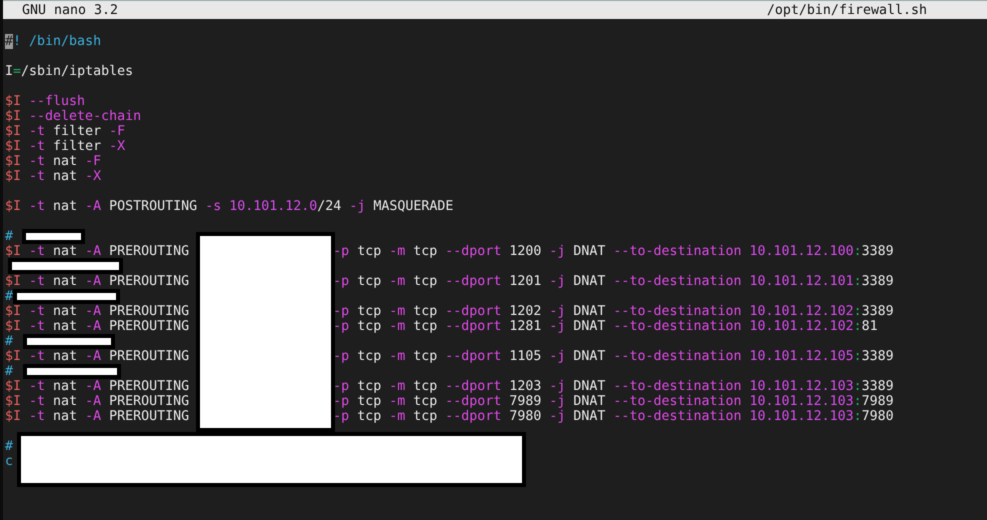  Describe the element at coordinates (449, 311) in the screenshot. I see `code-line: $I -t nat -A PREROUTING -p tcp -m tcp --dport 1202 -j DNAT --to-destination 10.101.12.102:3389` at that location.